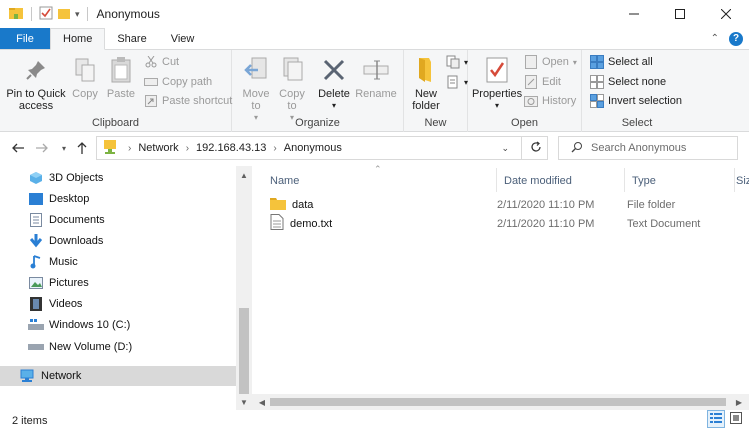 The height and width of the screenshot is (431, 749). Describe the element at coordinates (715, 38) in the screenshot. I see `ribbon-collapse-icon: ⌃` at that location.